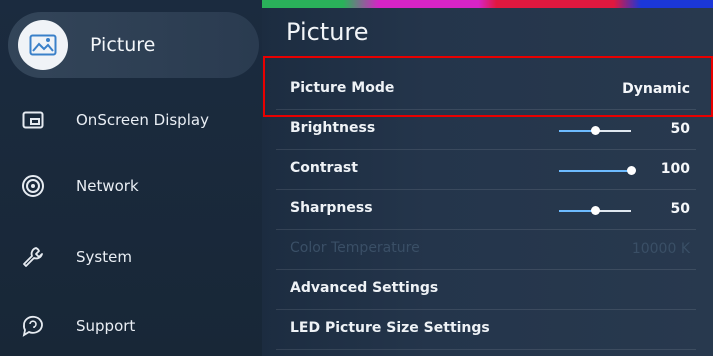 The width and height of the screenshot is (713, 356). I want to click on row-led-picture-size-settings: LED Picture Size Settings, so click(486, 330).